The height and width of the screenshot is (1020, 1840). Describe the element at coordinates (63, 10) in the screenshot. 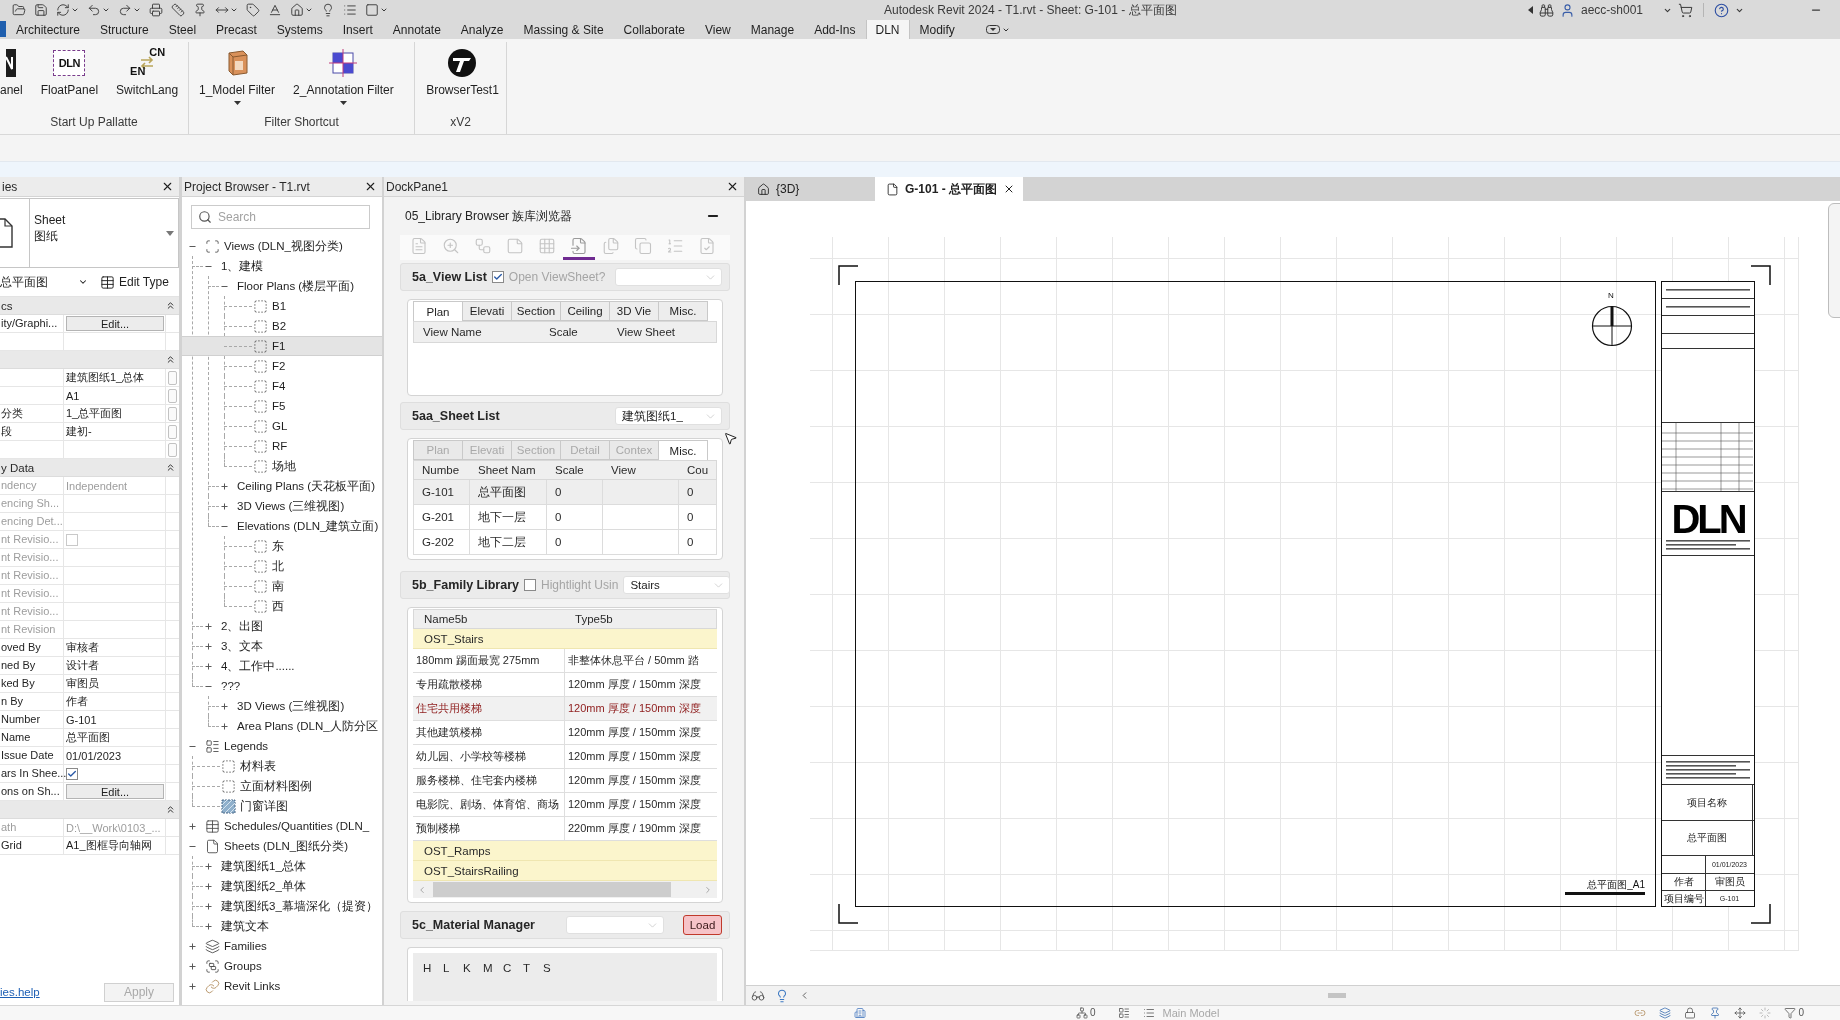

I see `sync-icon` at that location.